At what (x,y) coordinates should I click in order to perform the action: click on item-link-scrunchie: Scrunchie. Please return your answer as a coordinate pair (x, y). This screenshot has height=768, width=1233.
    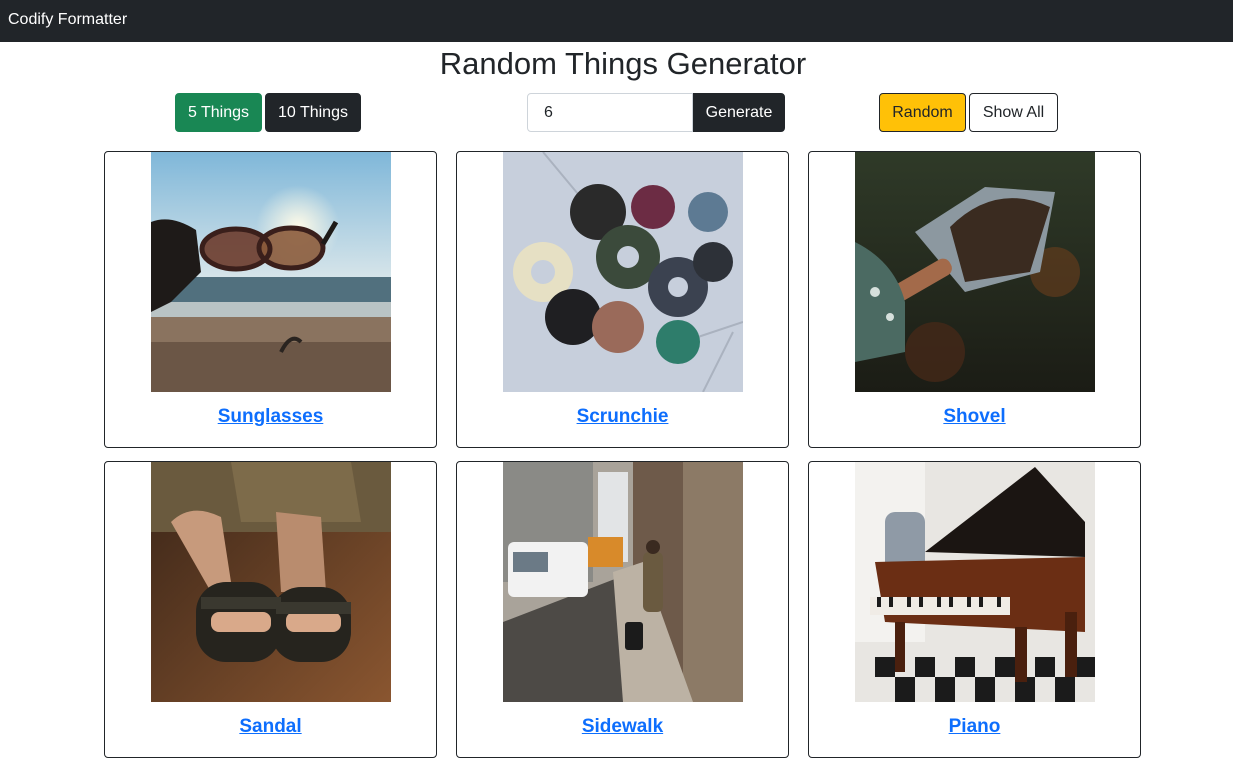
    Looking at the image, I should click on (622, 417).